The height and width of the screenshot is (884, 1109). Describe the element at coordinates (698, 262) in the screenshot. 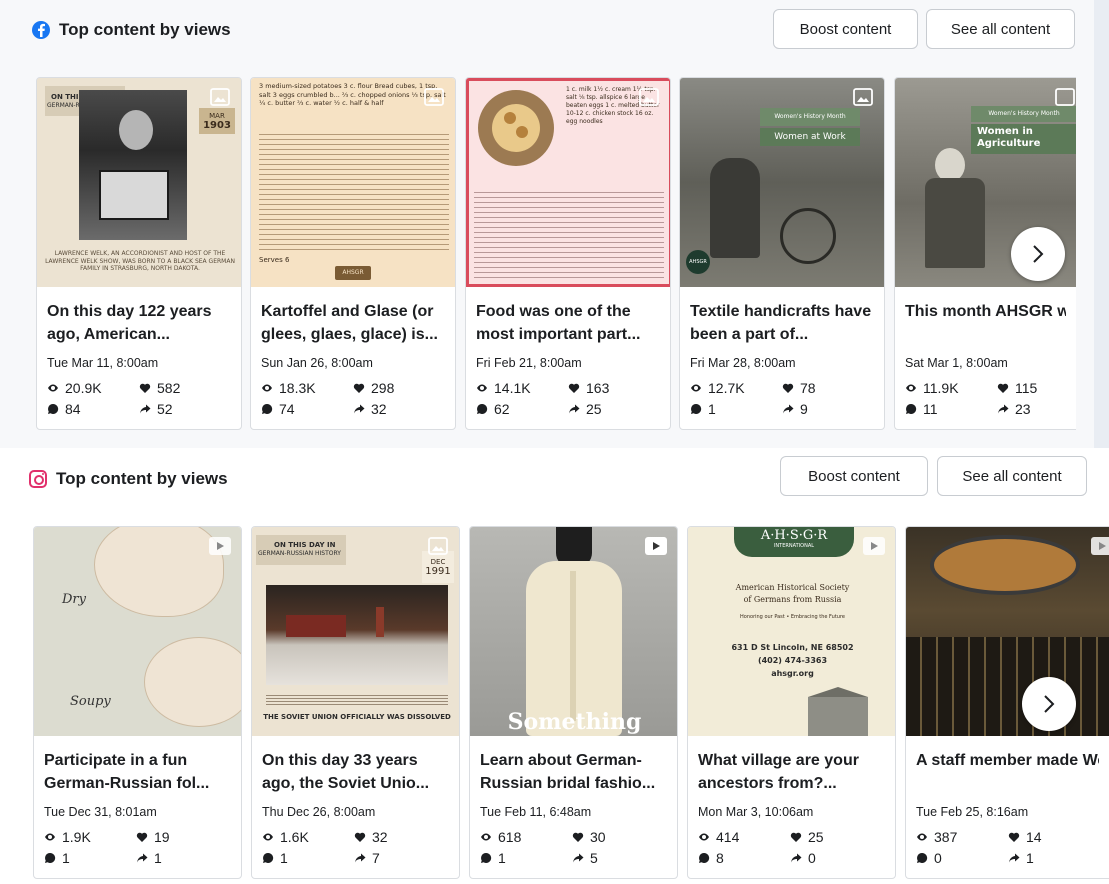

I see `thumb-brand: AHSGR` at that location.